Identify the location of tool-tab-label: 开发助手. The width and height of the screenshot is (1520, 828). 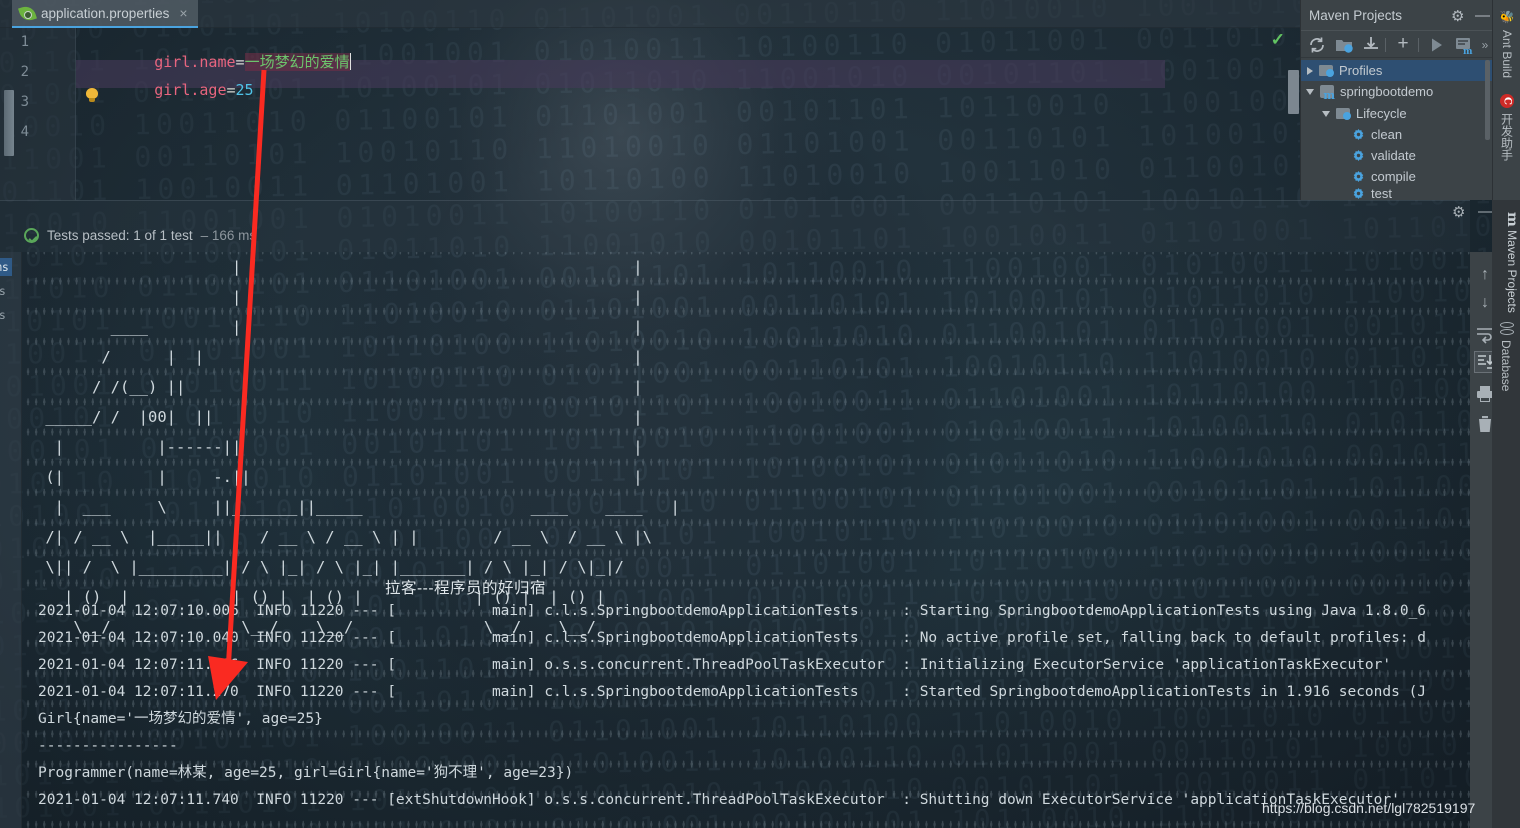
(1506, 137).